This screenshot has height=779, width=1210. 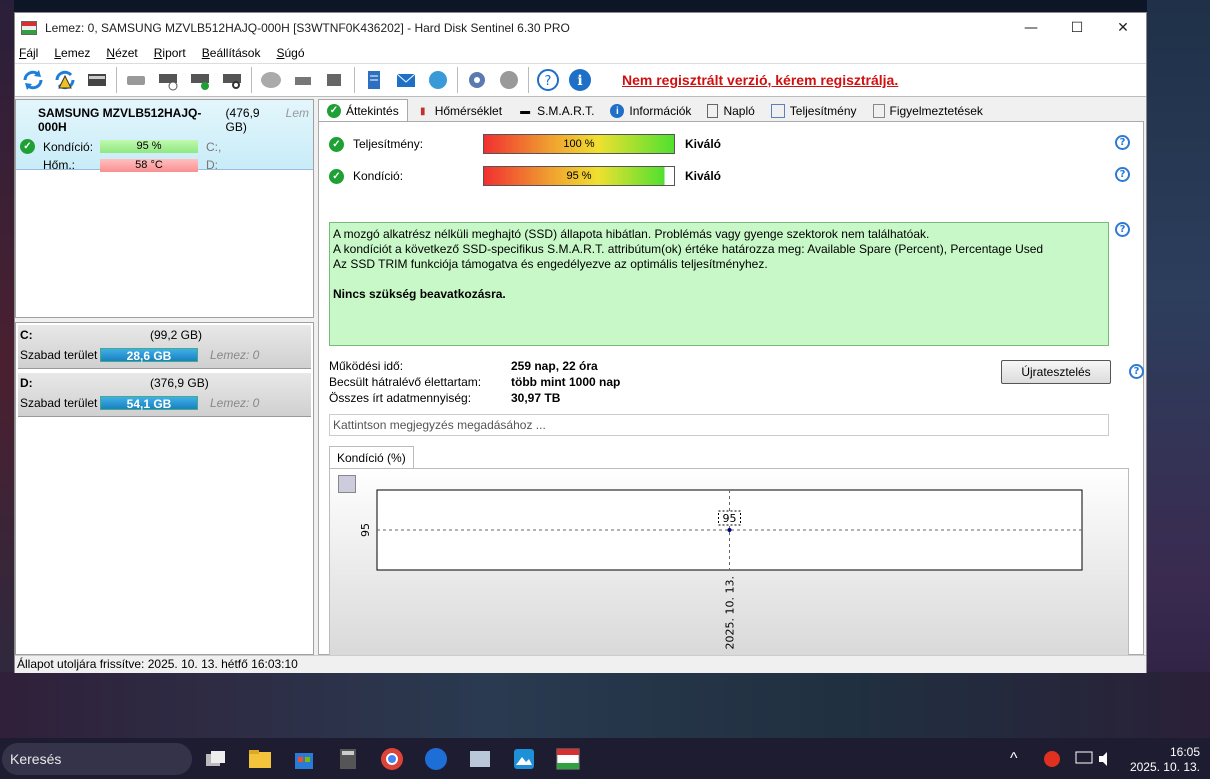 I want to click on clock-time: 16:05, so click(x=1165, y=752).